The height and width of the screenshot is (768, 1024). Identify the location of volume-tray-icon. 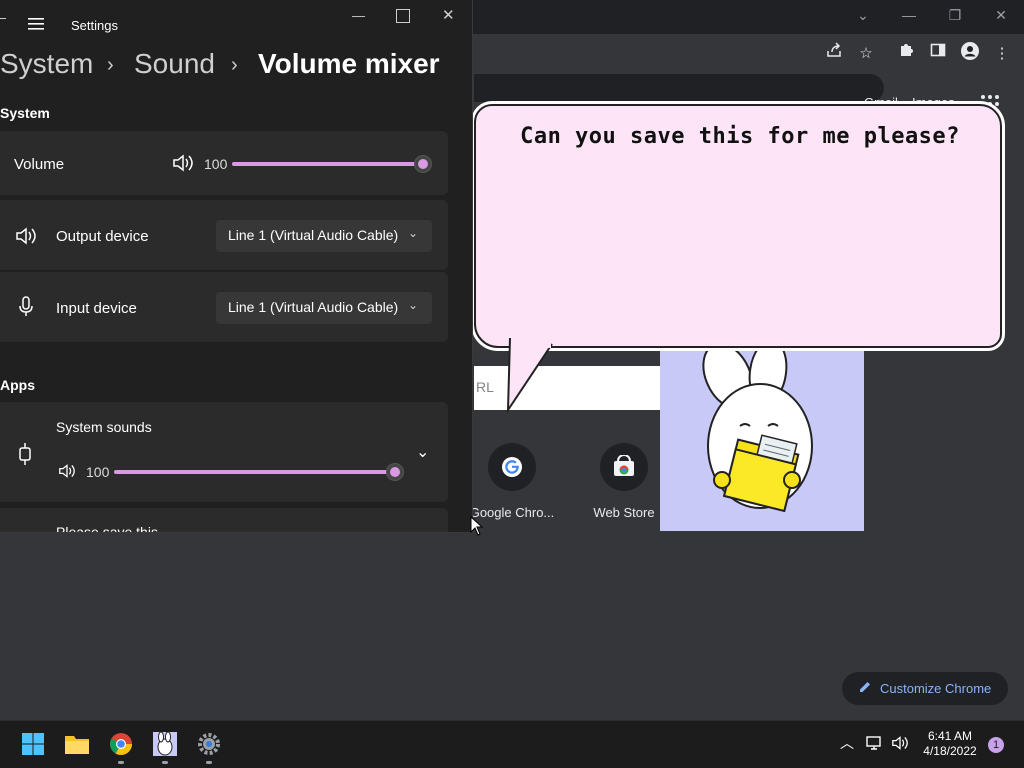
(900, 744).